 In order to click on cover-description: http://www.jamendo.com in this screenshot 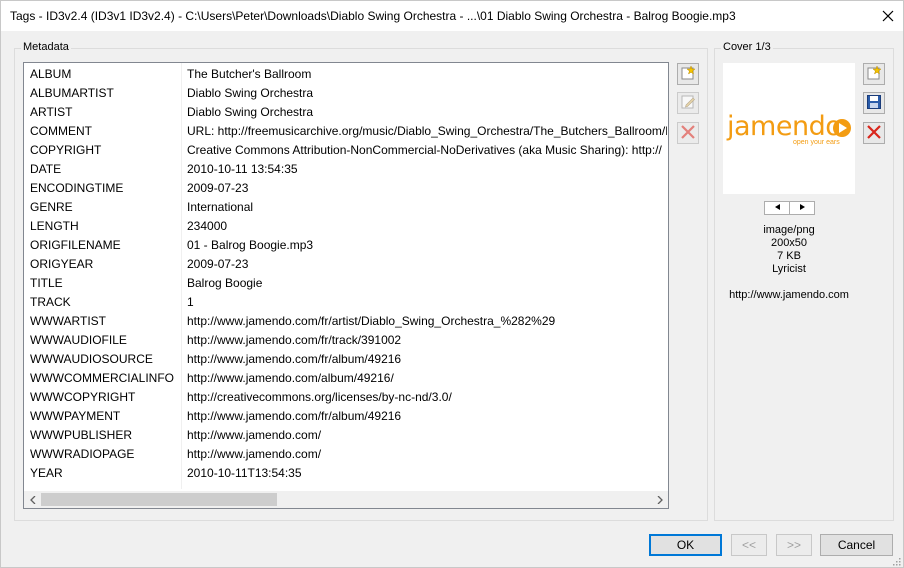, I will do `click(789, 295)`.